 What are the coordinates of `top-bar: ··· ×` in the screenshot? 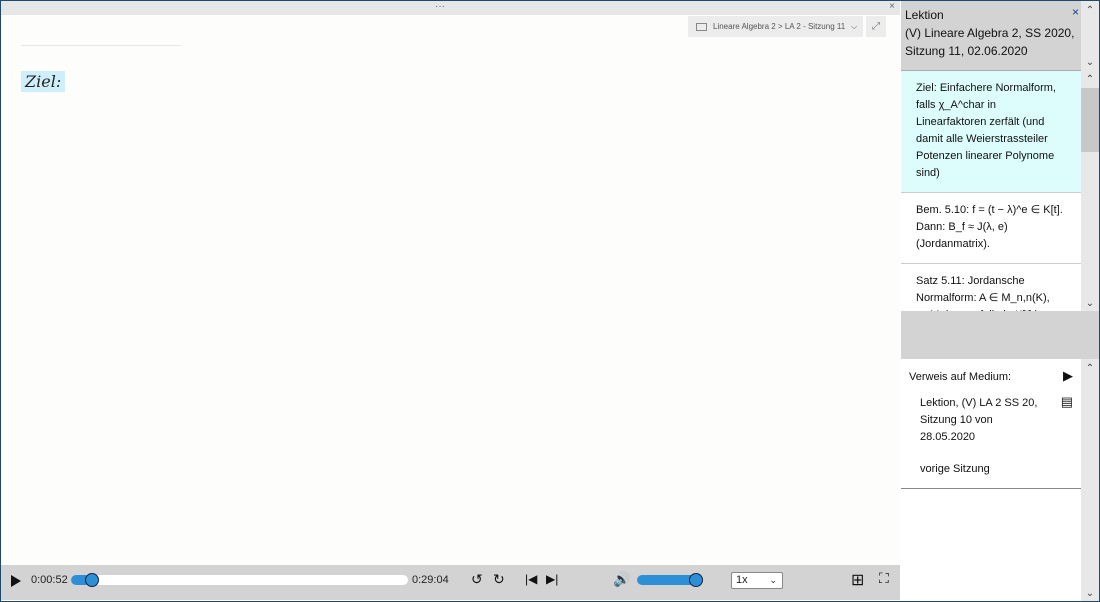 It's located at (450, 8).